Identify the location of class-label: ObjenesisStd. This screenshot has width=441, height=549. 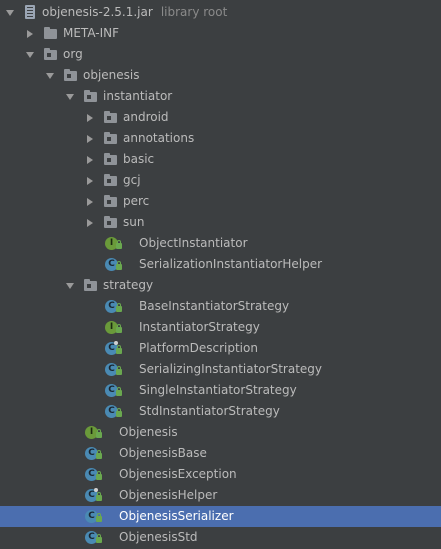
(158, 537).